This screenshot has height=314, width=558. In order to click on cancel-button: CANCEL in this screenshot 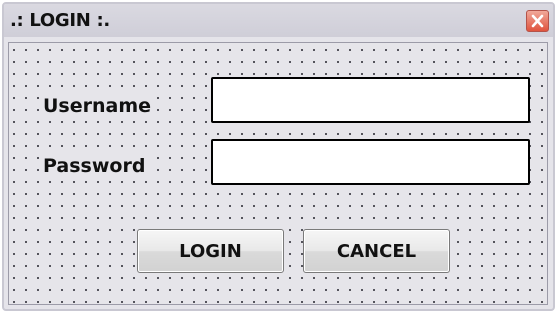, I will do `click(376, 251)`.